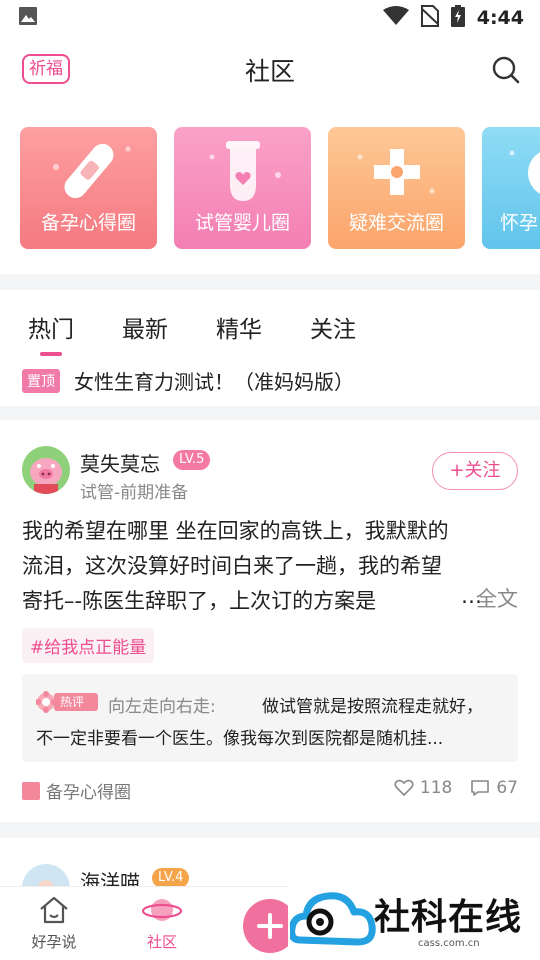 The width and height of the screenshot is (540, 960). I want to click on avatar, so click(46, 470).